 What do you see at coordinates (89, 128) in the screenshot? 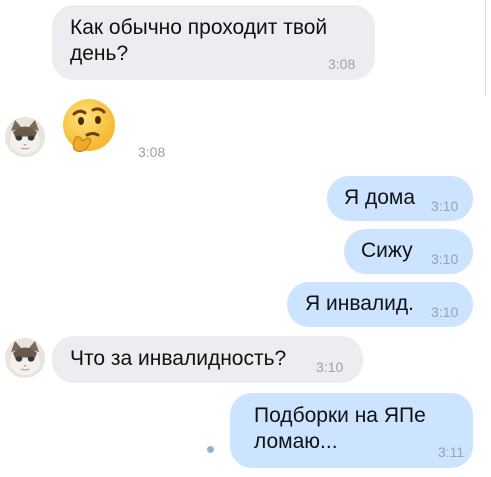
I see `thinking-face-icon` at bounding box center [89, 128].